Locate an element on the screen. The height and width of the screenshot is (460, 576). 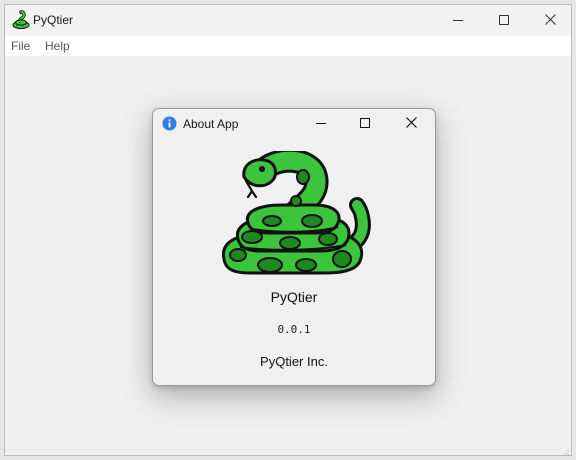
menubar: File Help is located at coordinates (288, 46).